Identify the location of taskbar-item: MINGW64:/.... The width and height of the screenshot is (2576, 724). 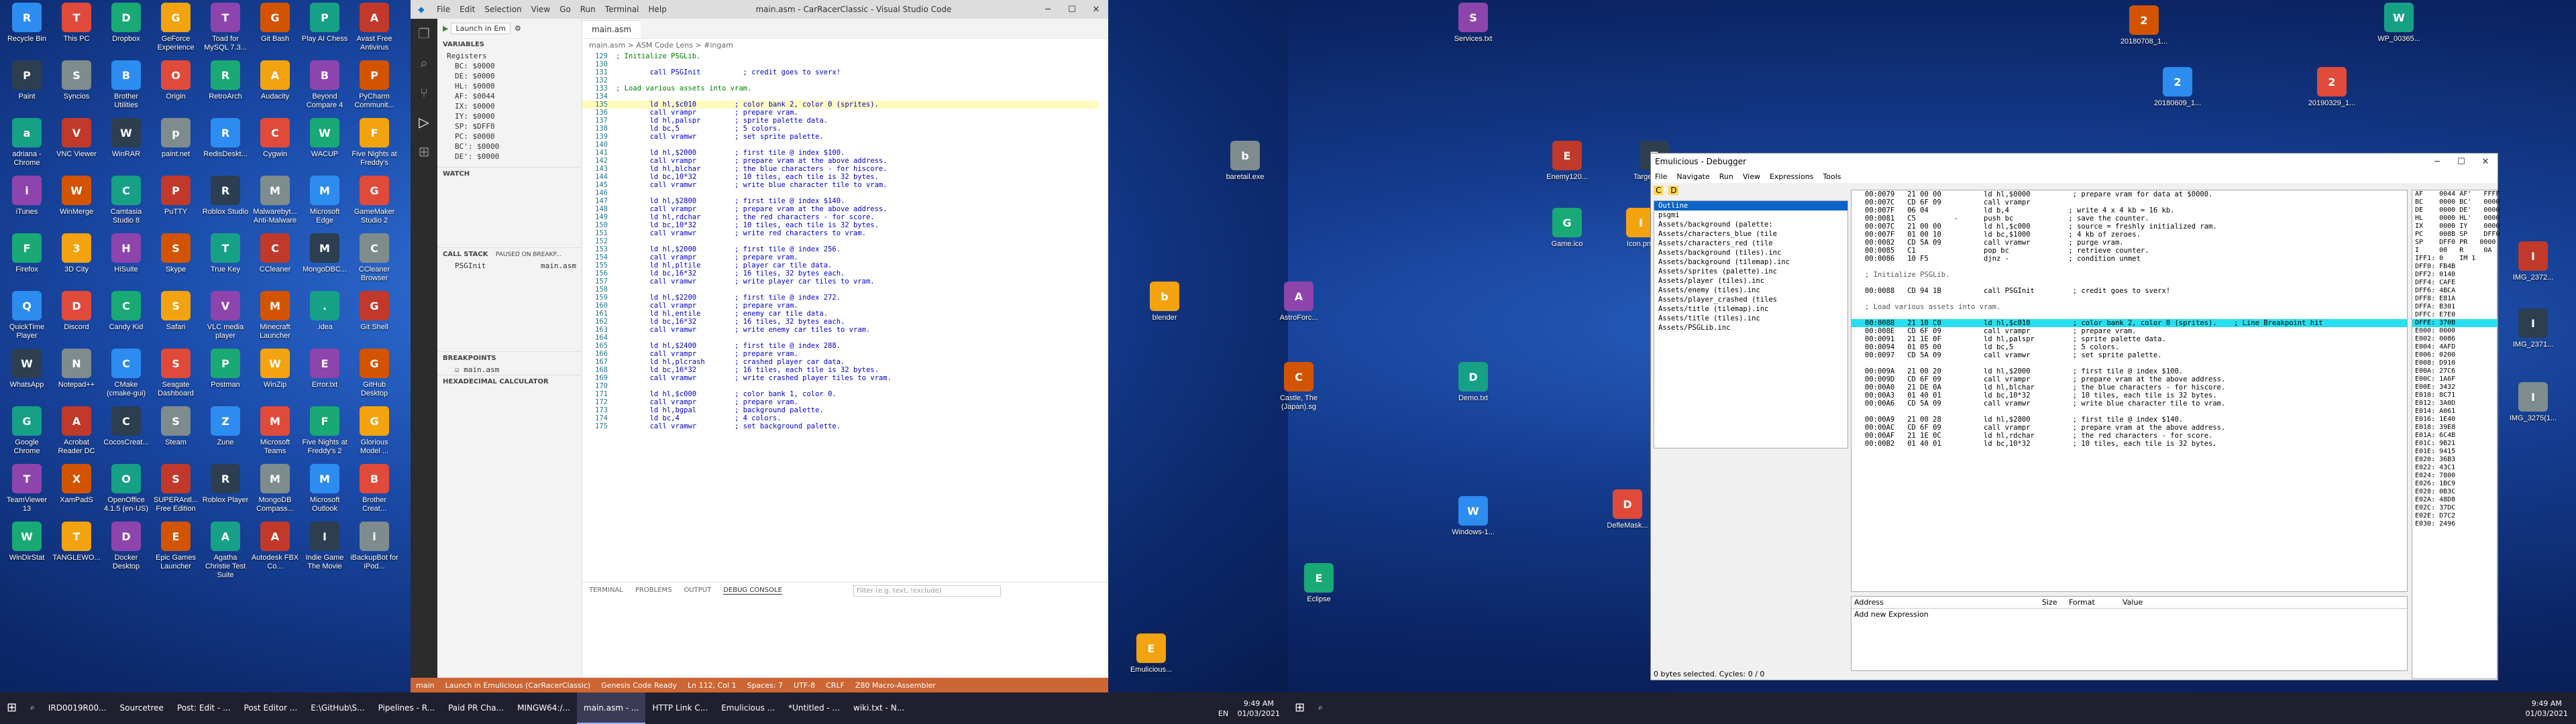
(544, 708).